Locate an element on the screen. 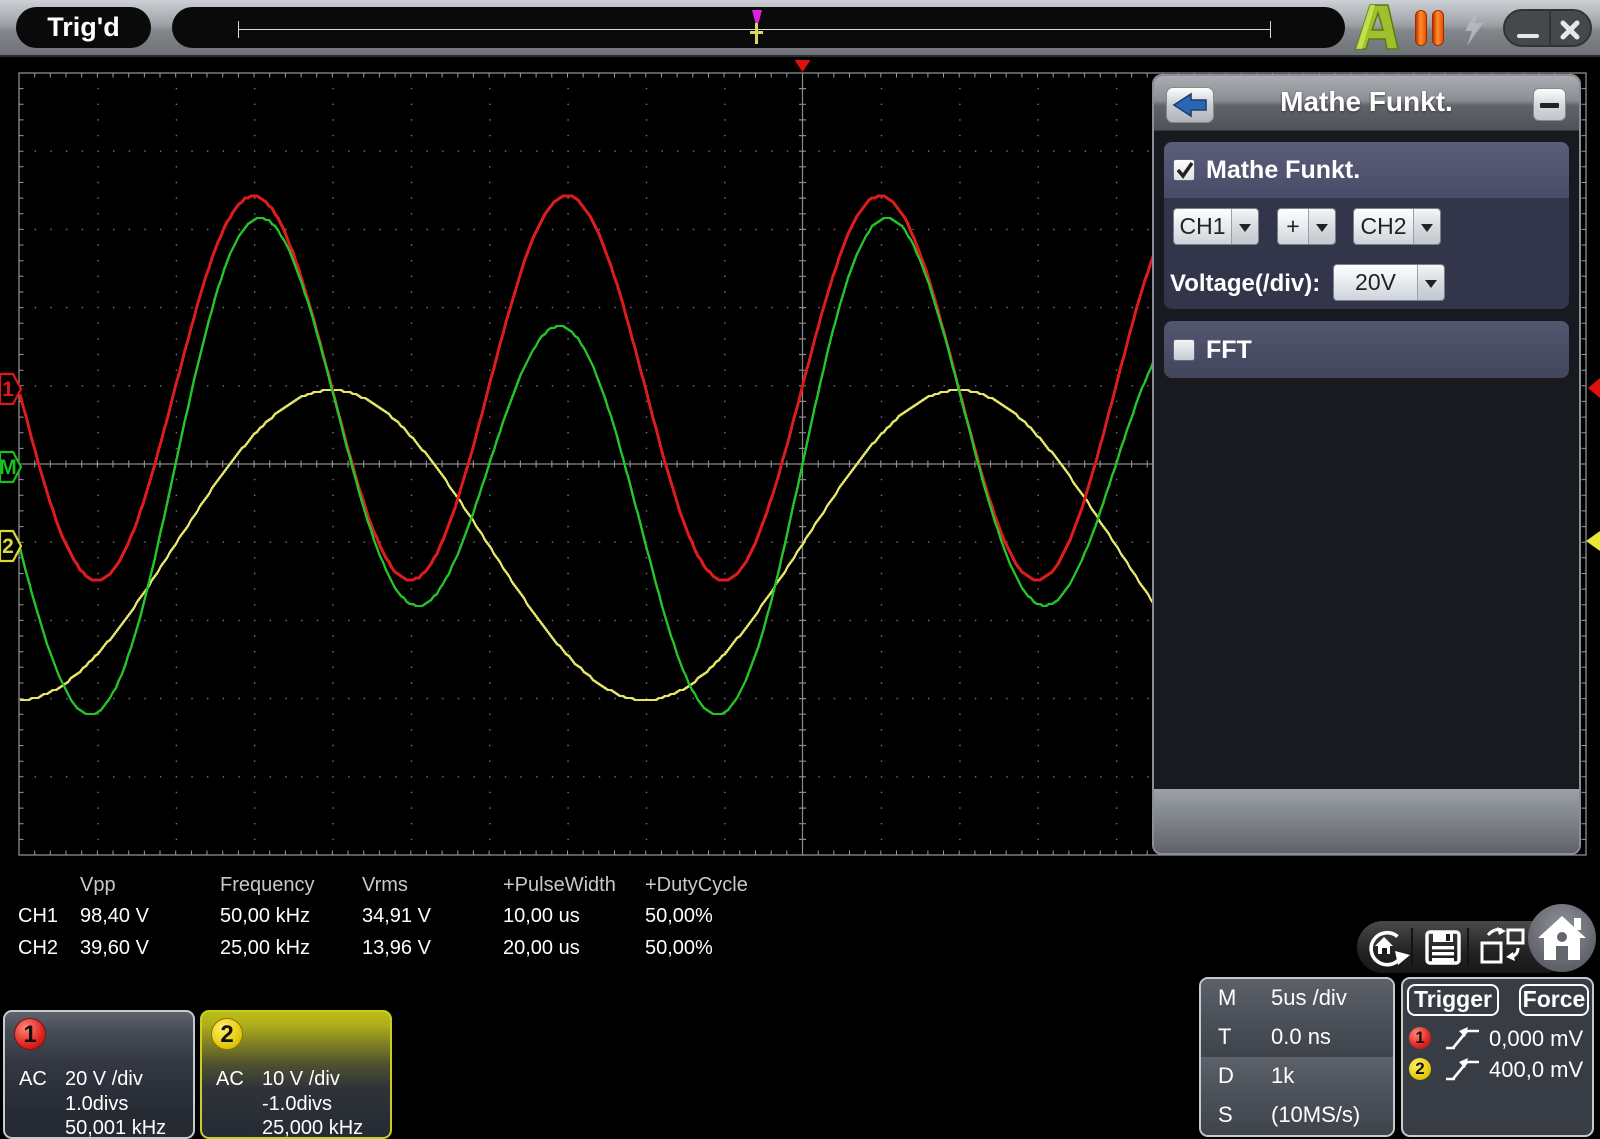 The image size is (1600, 1139). svg-text: 1 is located at coordinates (8, 389).